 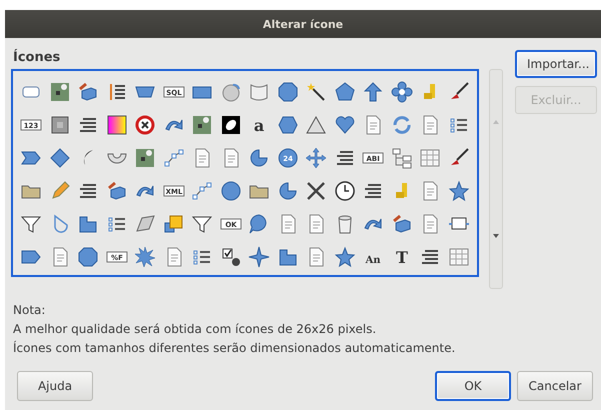 What do you see at coordinates (29, 310) in the screenshot?
I see `note-text: Nota:` at bounding box center [29, 310].